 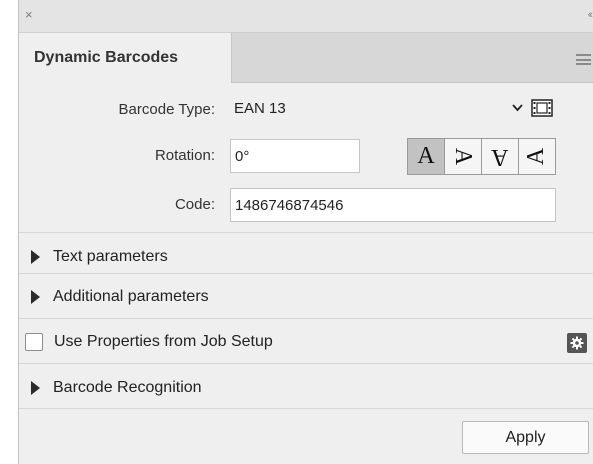 What do you see at coordinates (583, 59) in the screenshot?
I see `panel-menu-icon` at bounding box center [583, 59].